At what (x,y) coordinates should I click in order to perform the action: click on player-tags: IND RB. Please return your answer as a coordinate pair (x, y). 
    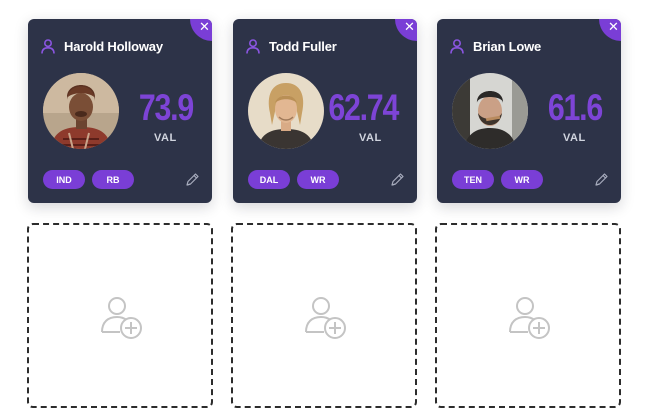
    Looking at the image, I should click on (88, 179).